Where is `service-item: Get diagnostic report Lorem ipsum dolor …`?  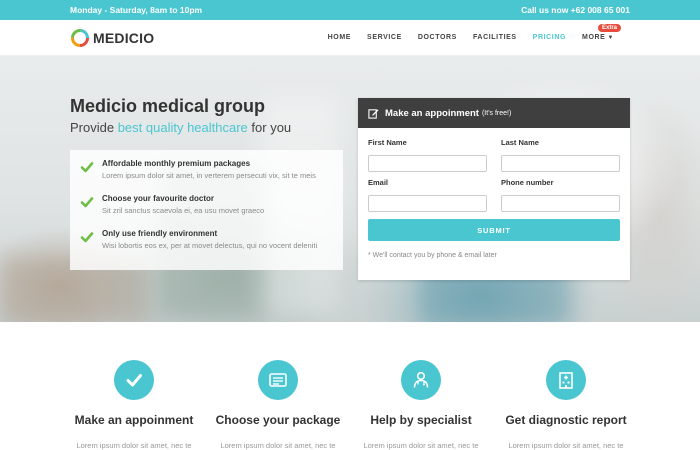 service-item: Get diagnostic report Lorem ipsum dolor … is located at coordinates (566, 405).